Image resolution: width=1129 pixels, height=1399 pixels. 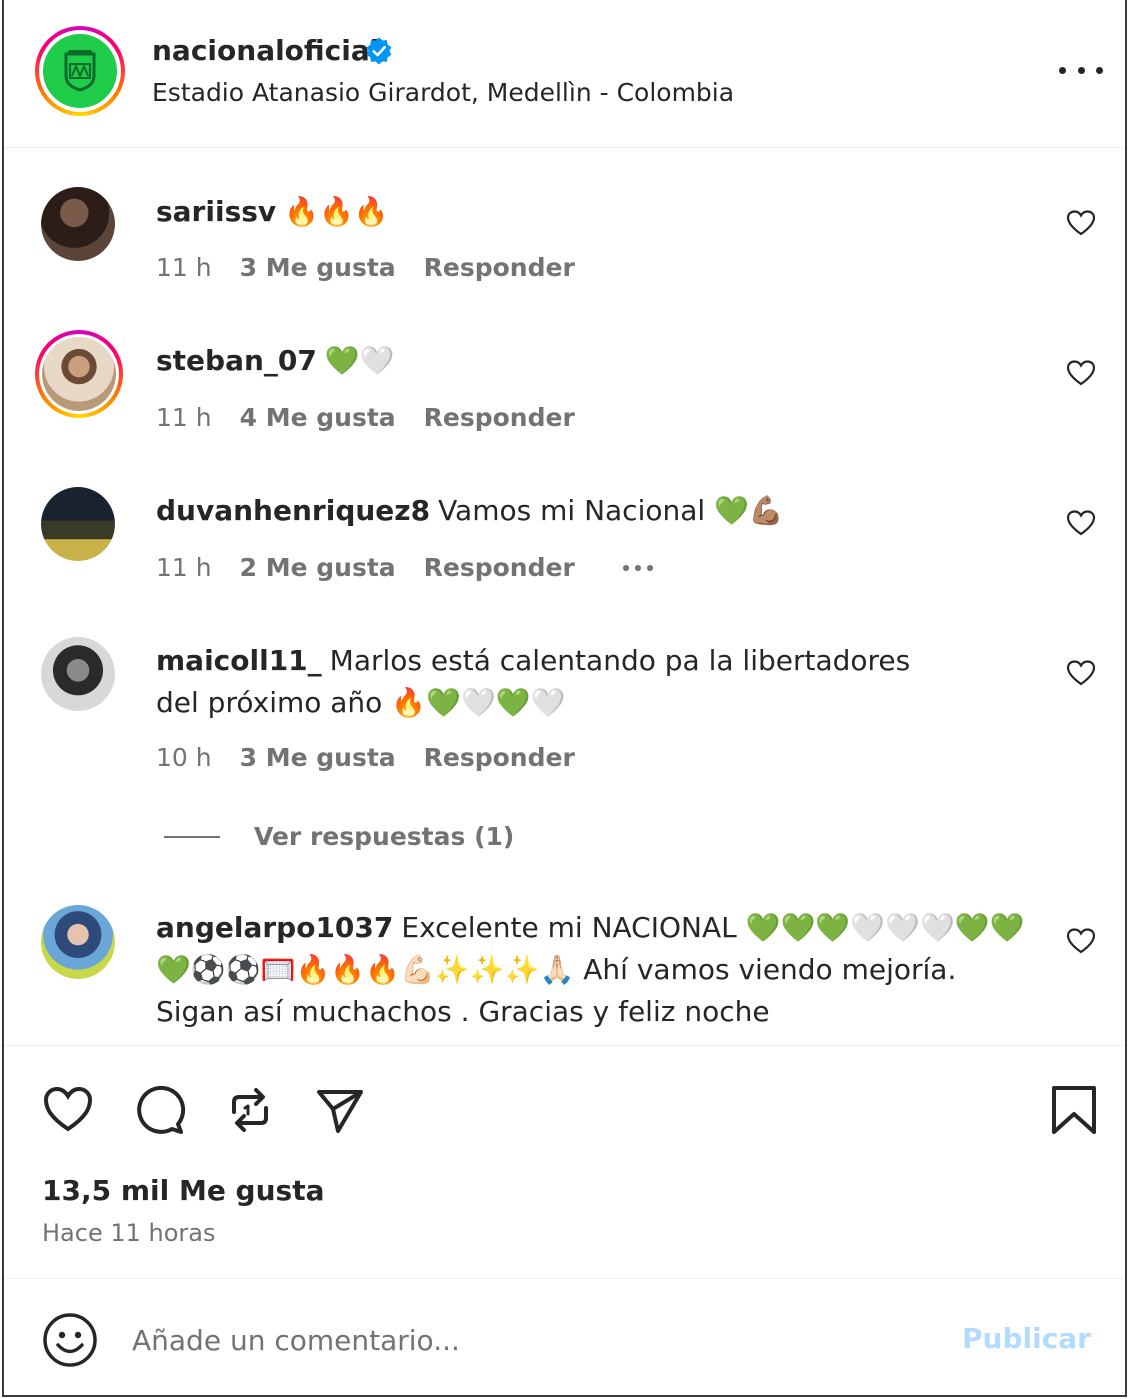 What do you see at coordinates (1074, 1110) in the screenshot?
I see `bookmark-icon` at bounding box center [1074, 1110].